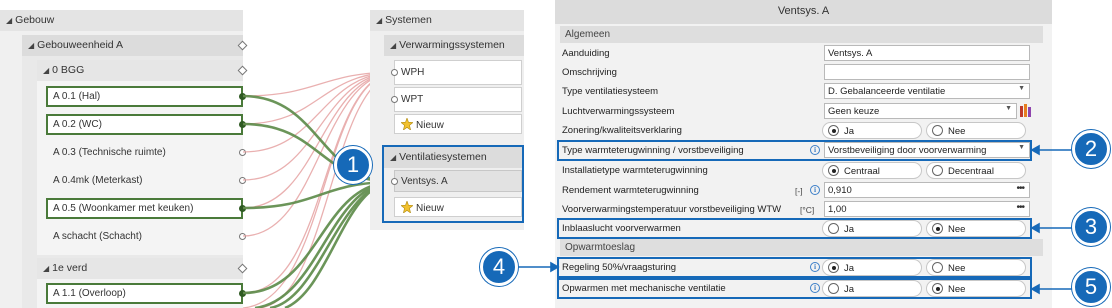 This screenshot has width=1112, height=308. Describe the element at coordinates (862, 171) in the screenshot. I see `installatie-centraal-label: Centraal` at that location.